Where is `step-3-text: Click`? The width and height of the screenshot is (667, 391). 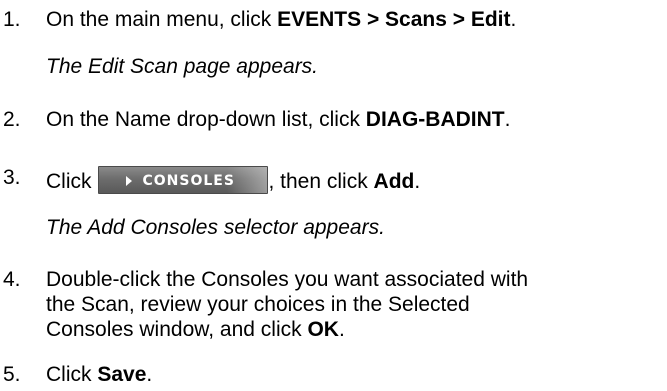 step-3-text: Click is located at coordinates (69, 181).